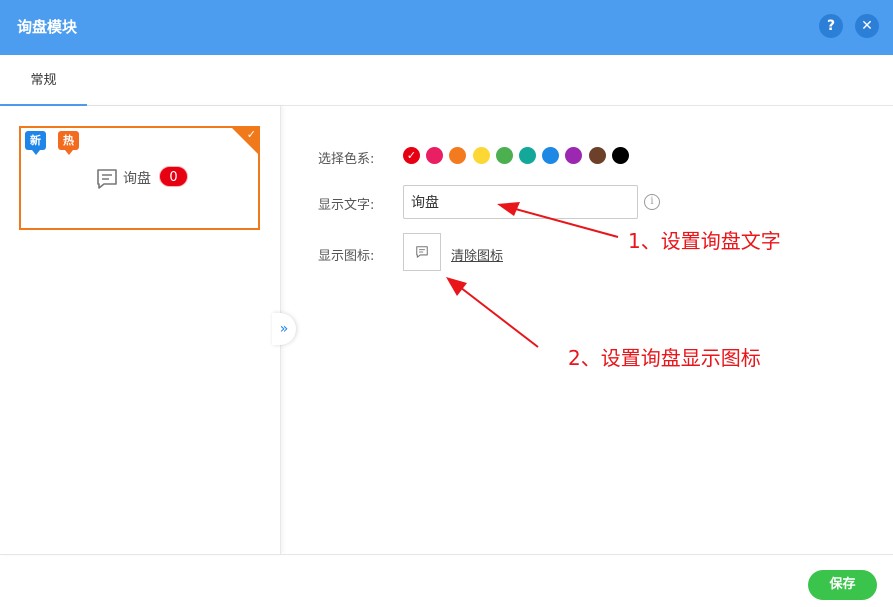  Describe the element at coordinates (704, 241) in the screenshot. I see `annotation-1: 1、设置询盘文字` at that location.